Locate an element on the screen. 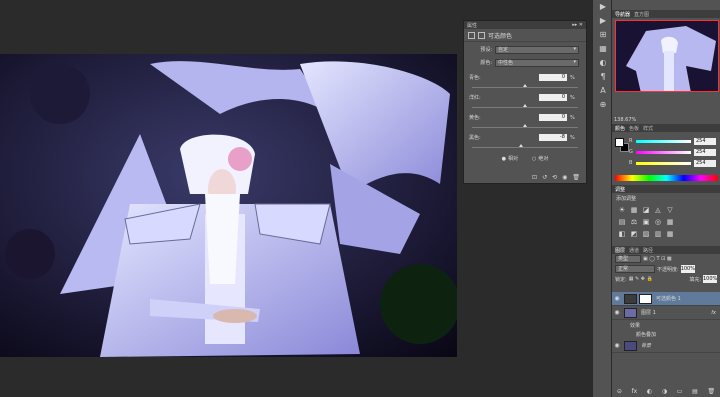  table-icon: ▦ is located at coordinates (603, 49).